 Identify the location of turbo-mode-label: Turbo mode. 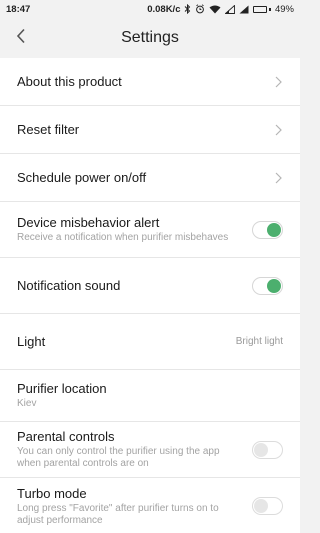
(52, 493).